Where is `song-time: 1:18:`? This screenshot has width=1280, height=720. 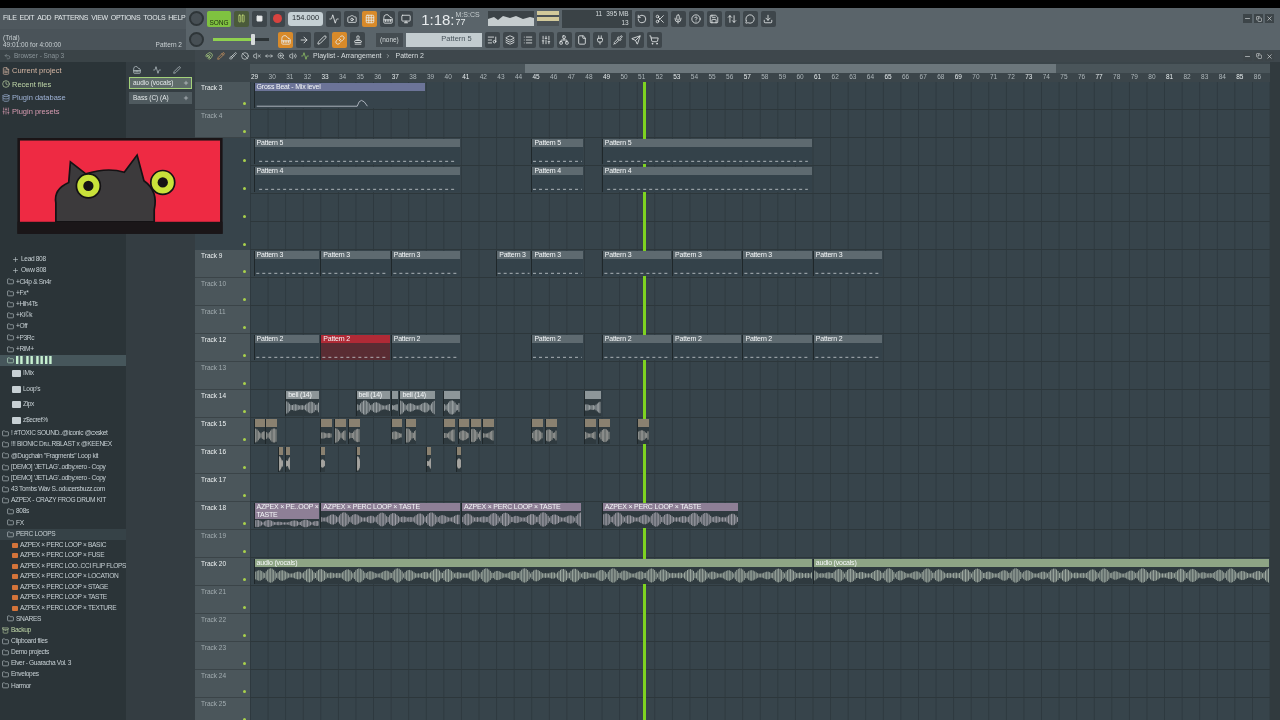
song-time: 1:18: is located at coordinates (438, 19).